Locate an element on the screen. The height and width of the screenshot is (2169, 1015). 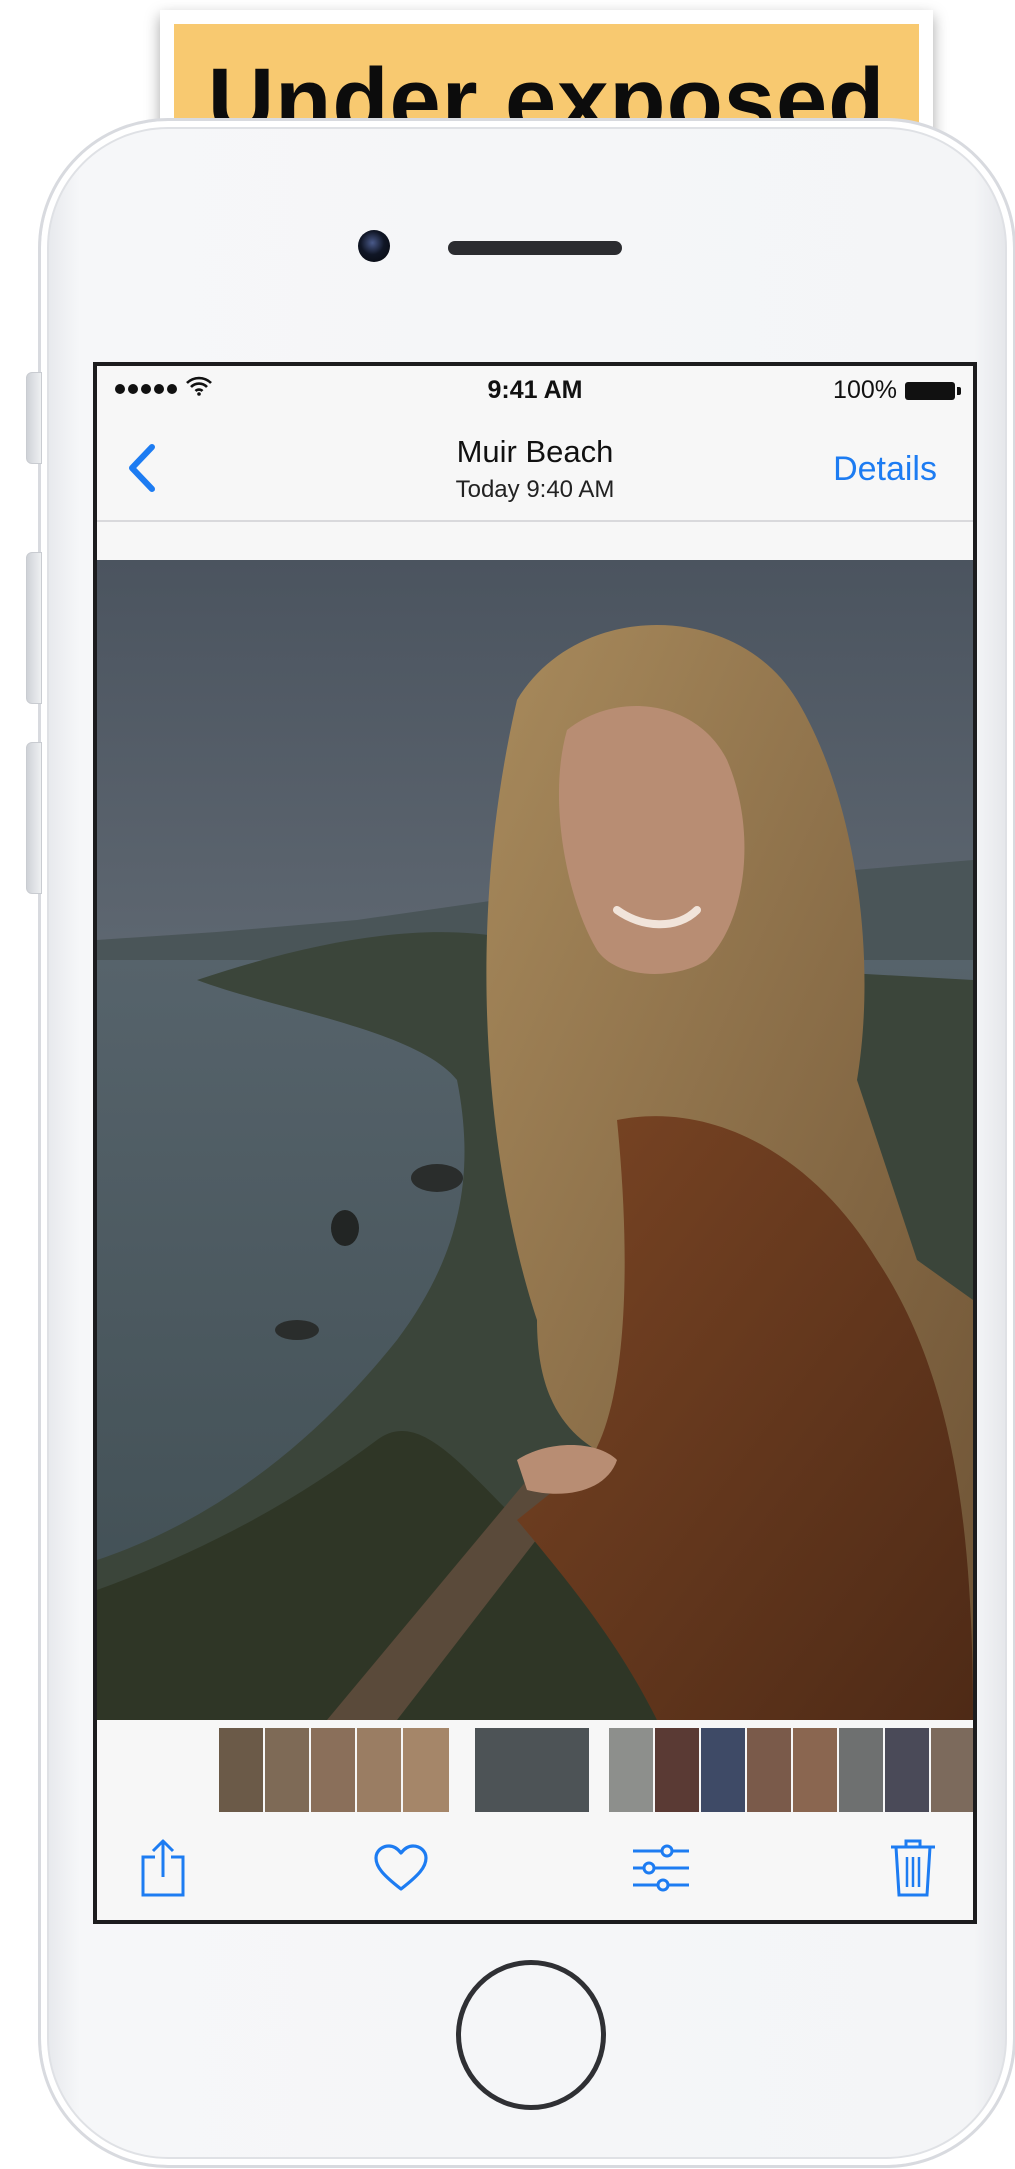
volume-down-button is located at coordinates (34, 818).